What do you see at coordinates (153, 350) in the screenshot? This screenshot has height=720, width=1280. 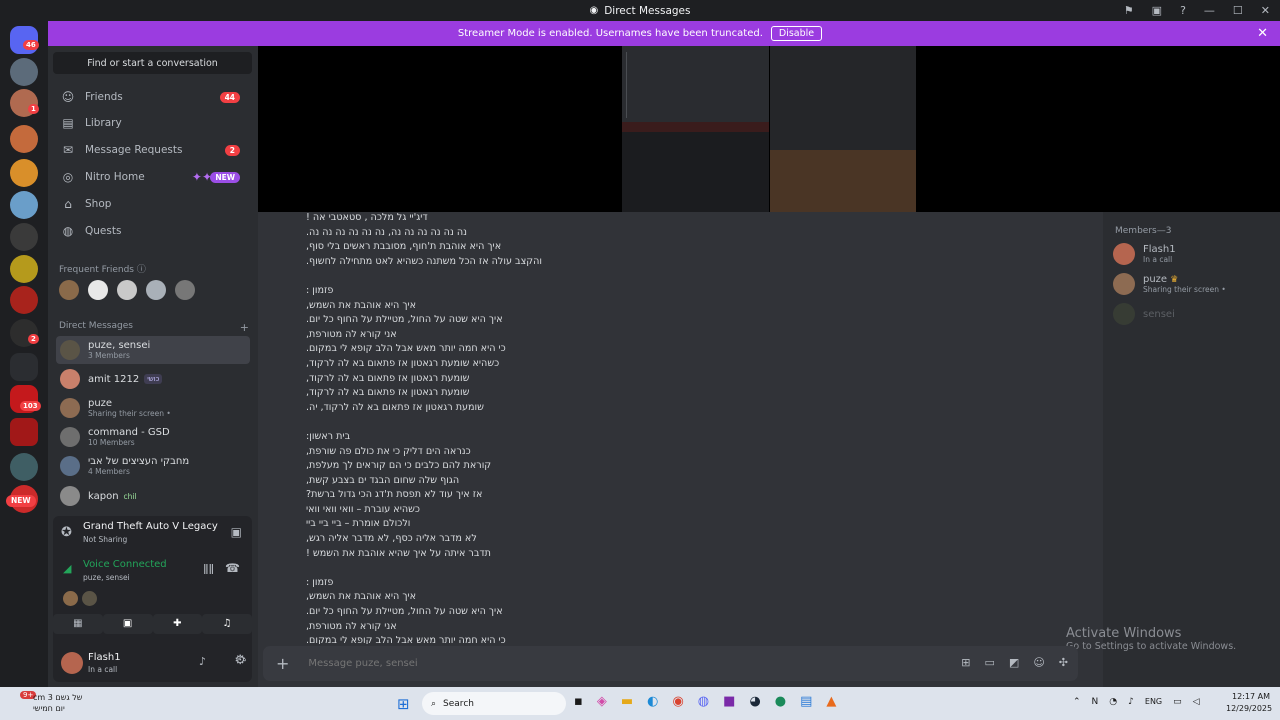 I see `dm-item: puze, sensei 3 Members` at bounding box center [153, 350].